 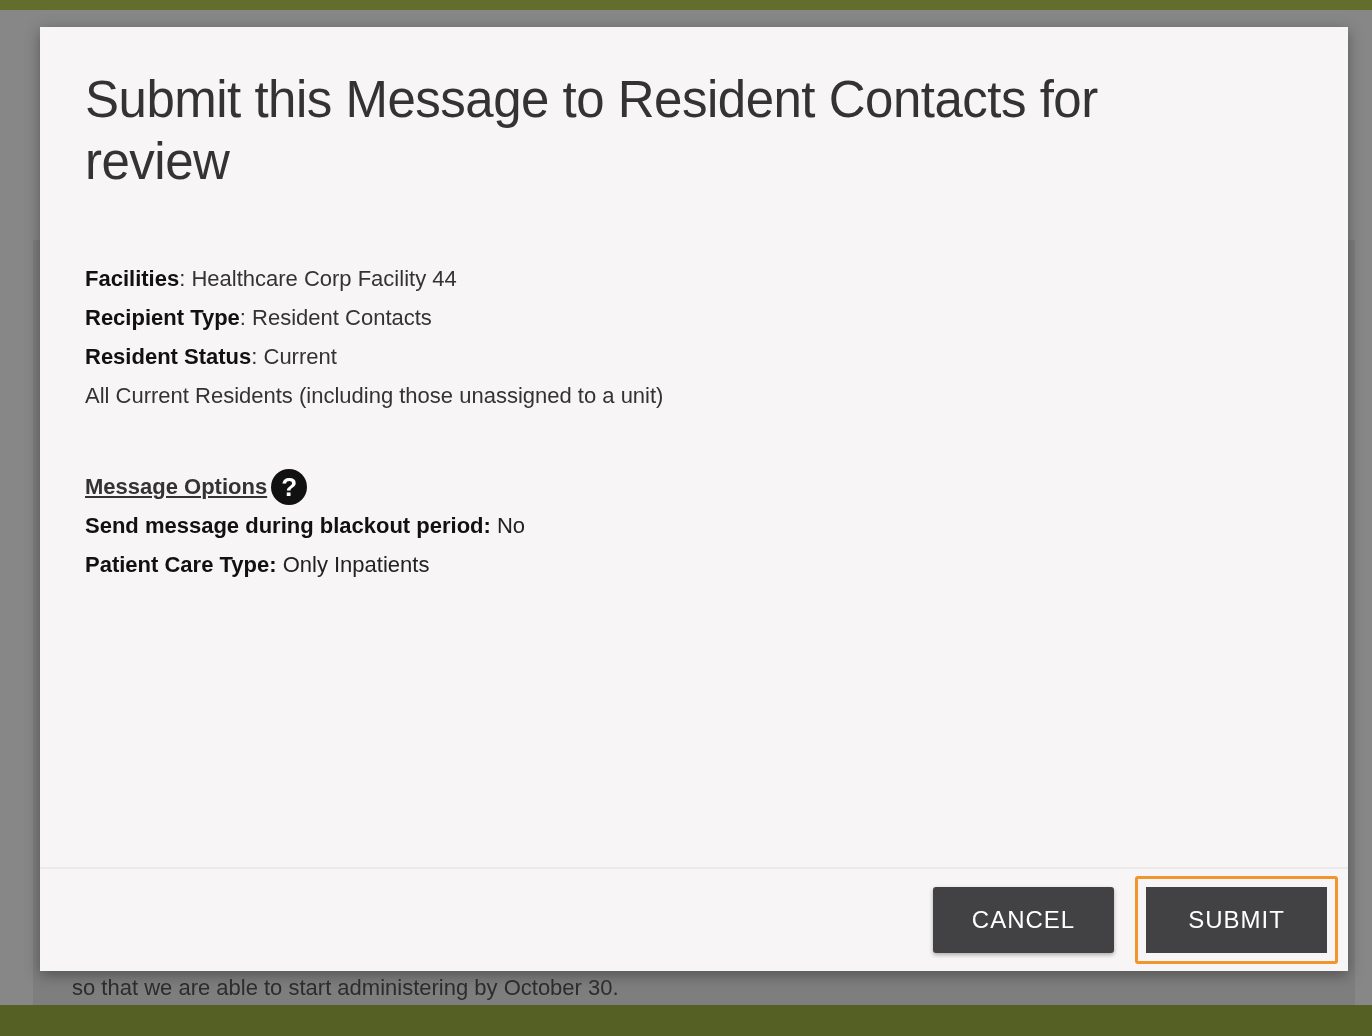 What do you see at coordinates (258, 565) in the screenshot?
I see `option-line: Patient Care Type: Only Inpatients` at bounding box center [258, 565].